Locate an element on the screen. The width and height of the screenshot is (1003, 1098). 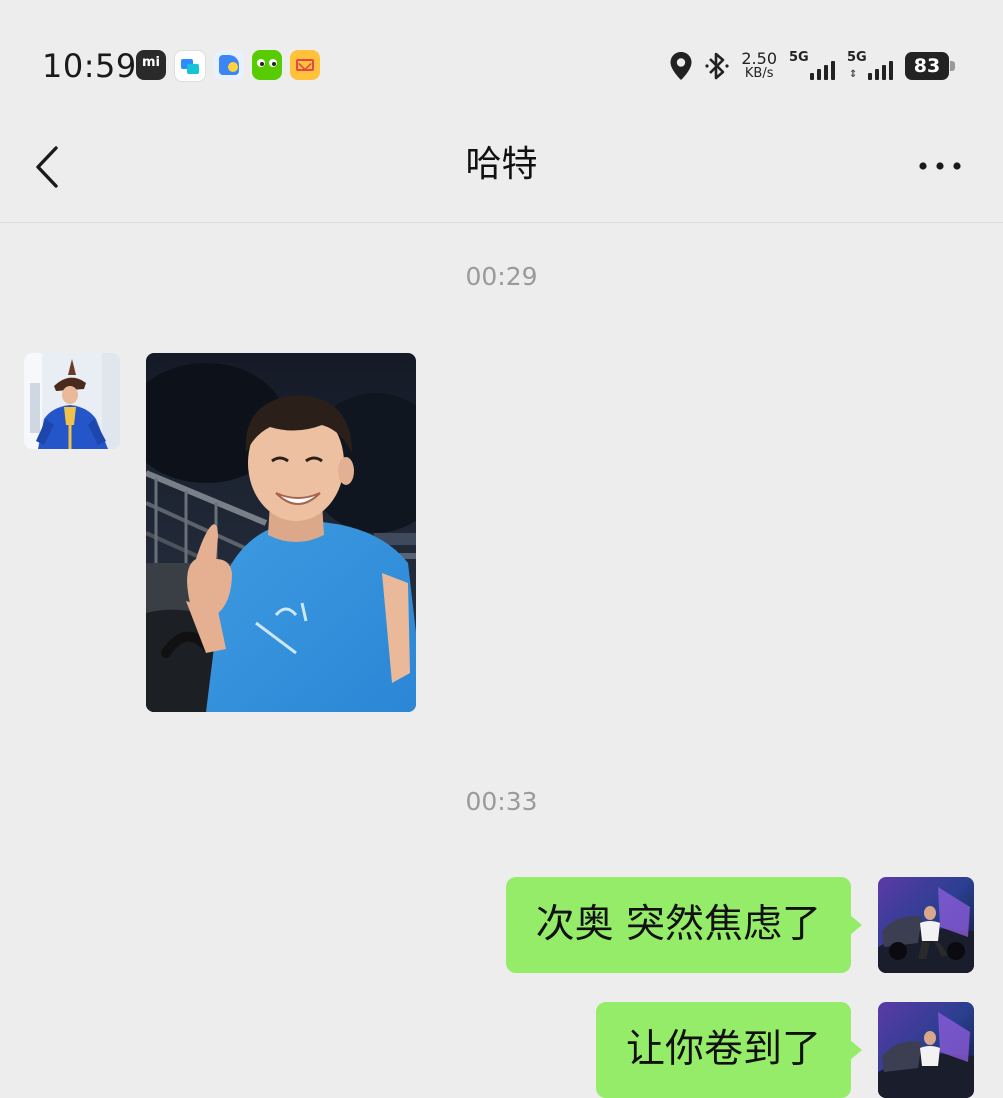
image-message is located at coordinates (281, 532).